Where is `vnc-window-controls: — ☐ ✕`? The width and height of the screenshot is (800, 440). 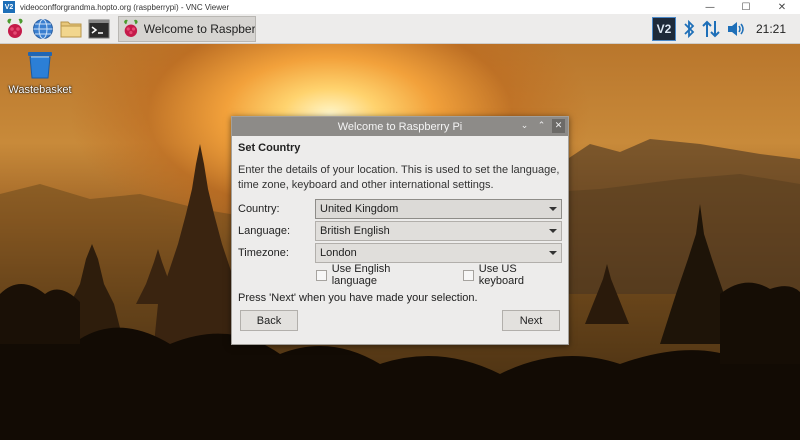 vnc-window-controls: — ☐ ✕ is located at coordinates (746, 7).